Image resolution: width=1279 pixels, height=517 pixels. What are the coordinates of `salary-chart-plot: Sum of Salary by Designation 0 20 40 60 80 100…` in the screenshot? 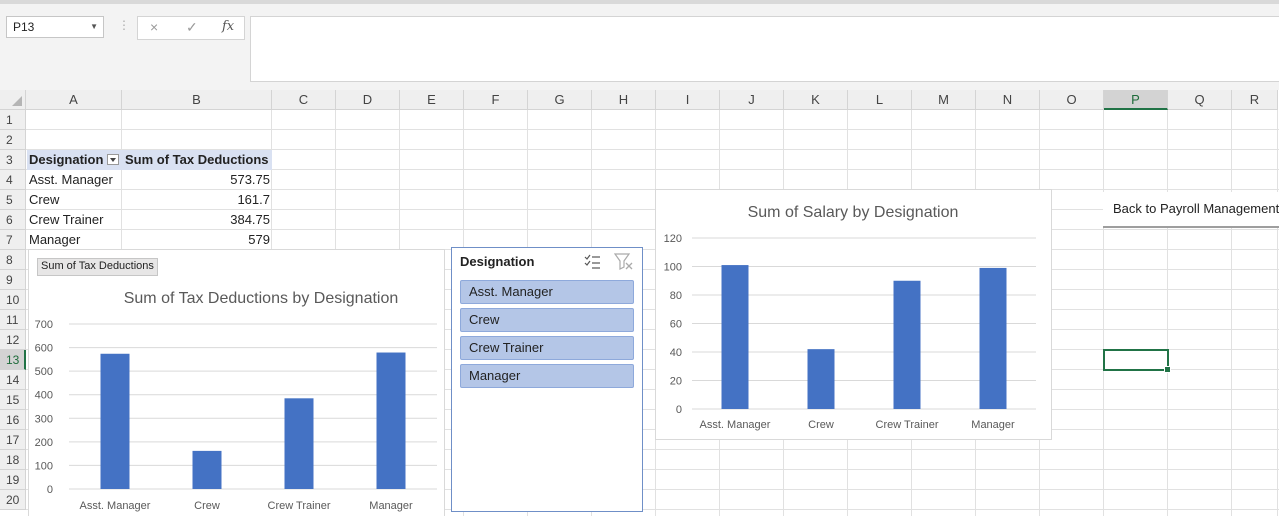 It's located at (850, 317).